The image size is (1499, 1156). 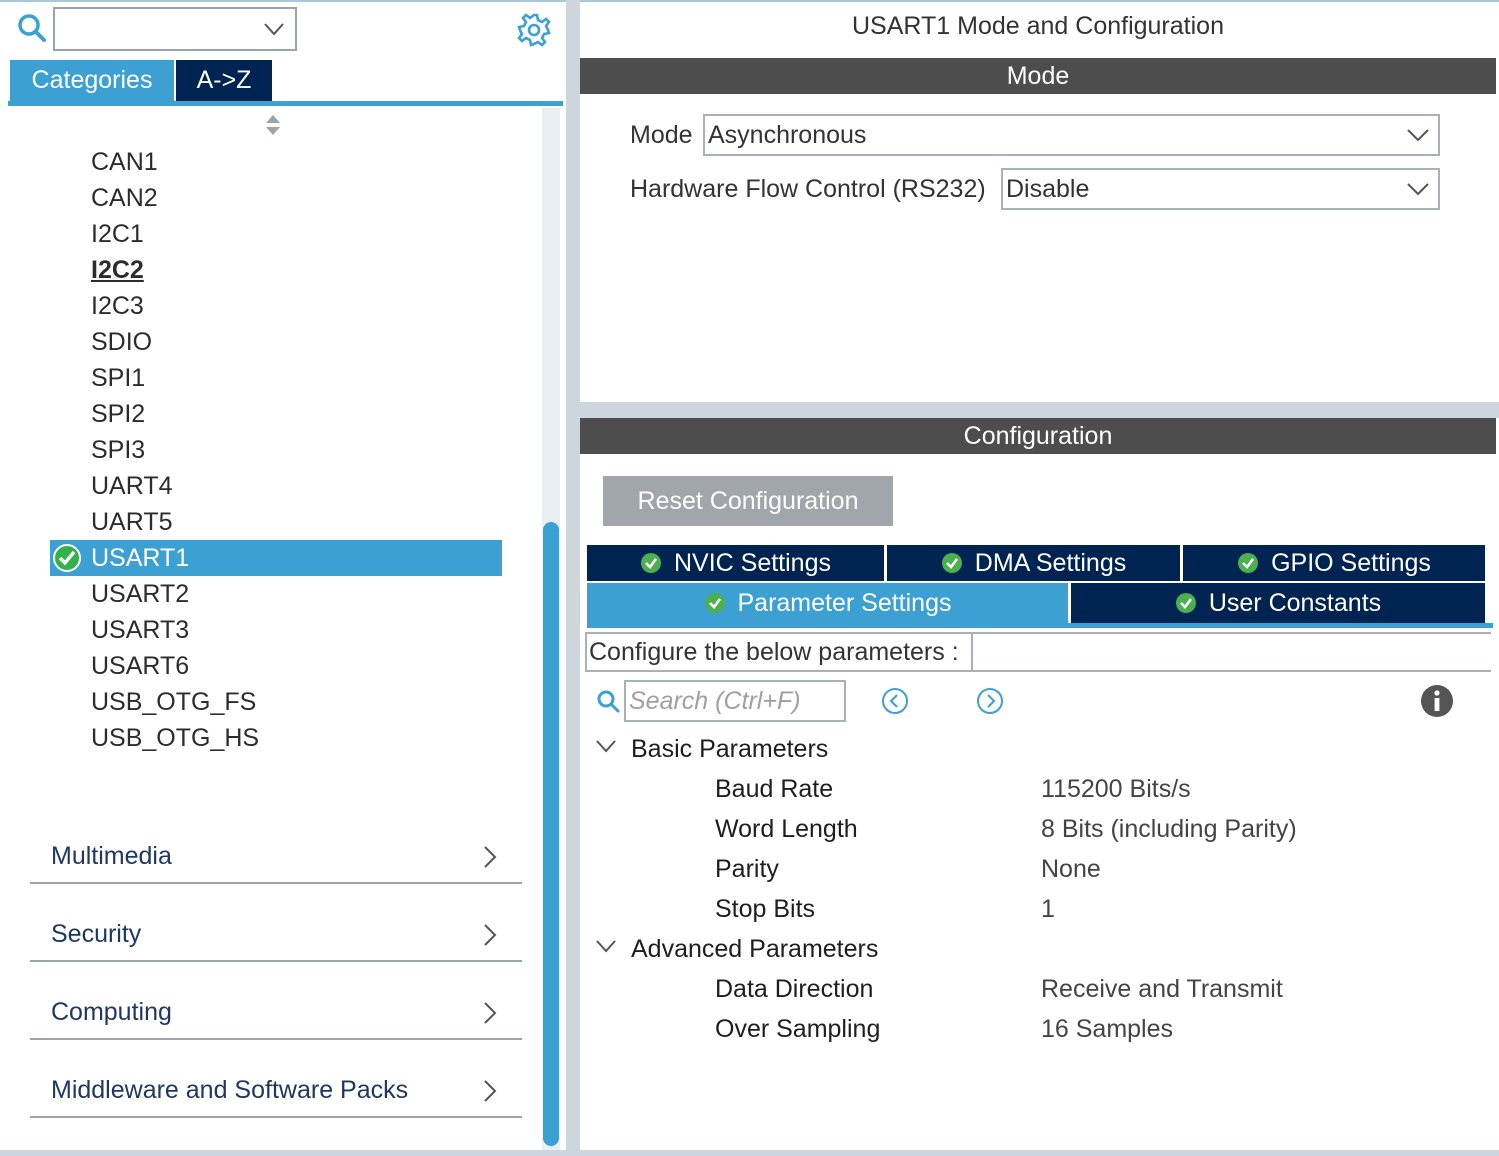 What do you see at coordinates (786, 829) in the screenshot?
I see `param-word-length-name: Word Length` at bounding box center [786, 829].